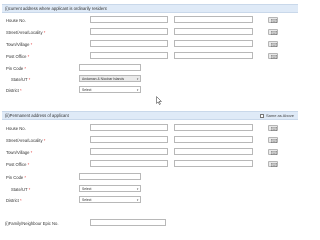 The width and height of the screenshot is (320, 240). I want to click on mouse-pointer-icon, so click(159, 100).